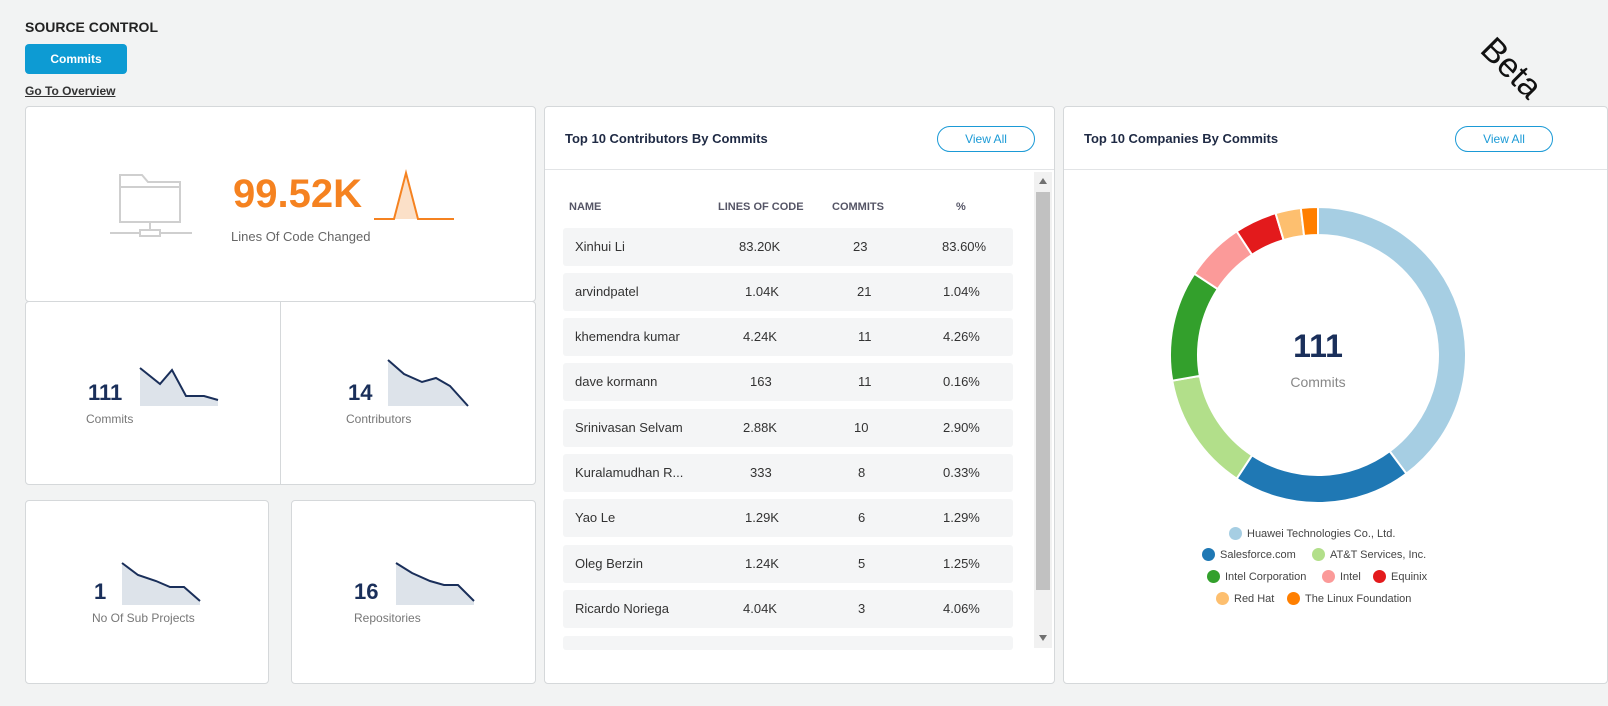 This screenshot has height=706, width=1608. Describe the element at coordinates (1350, 576) in the screenshot. I see `legend-label: Intel` at that location.